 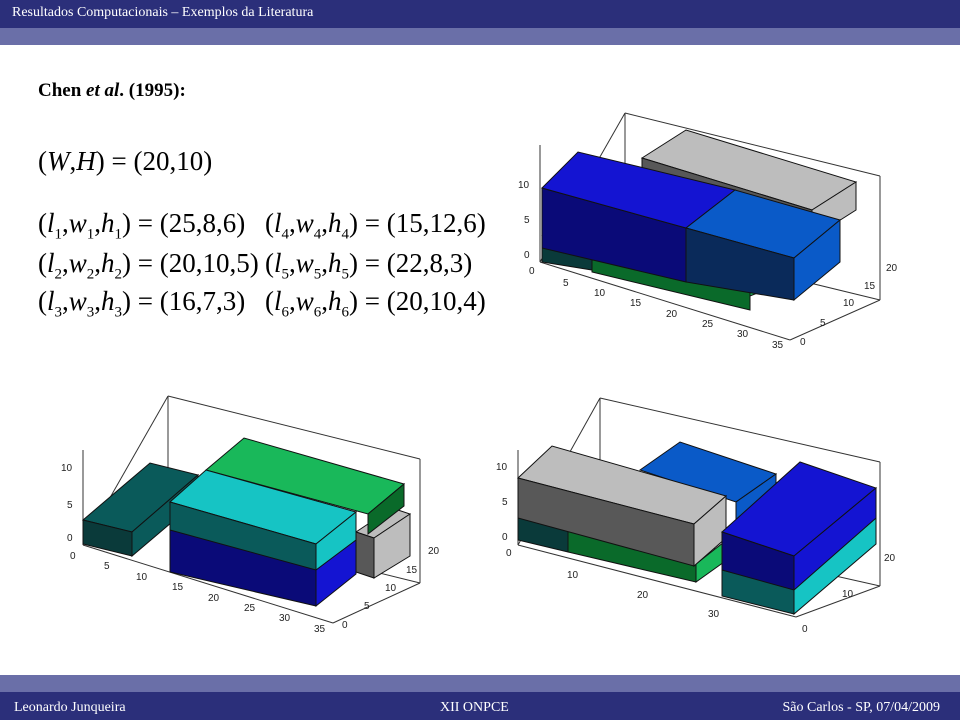 I want to click on plot-3-ytick-20: 20, so click(x=890, y=558).